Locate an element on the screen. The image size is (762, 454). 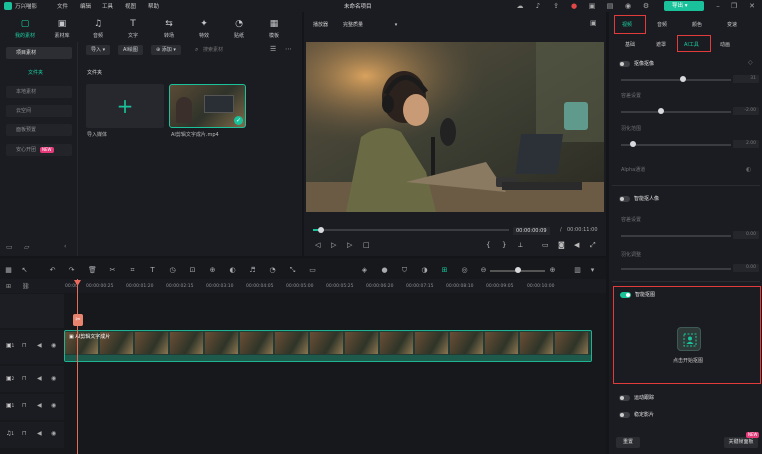
start-cutout-button is located at coordinates (689, 339).